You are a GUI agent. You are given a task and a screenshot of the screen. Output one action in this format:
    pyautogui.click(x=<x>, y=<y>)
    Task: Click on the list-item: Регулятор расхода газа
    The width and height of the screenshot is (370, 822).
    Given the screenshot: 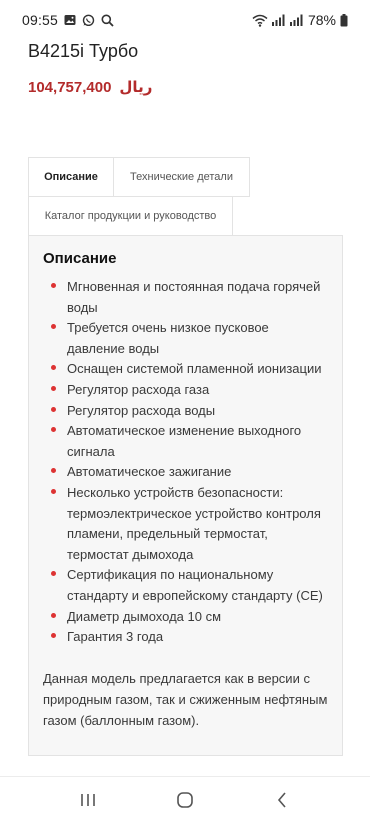 What is the action you would take?
    pyautogui.click(x=185, y=390)
    